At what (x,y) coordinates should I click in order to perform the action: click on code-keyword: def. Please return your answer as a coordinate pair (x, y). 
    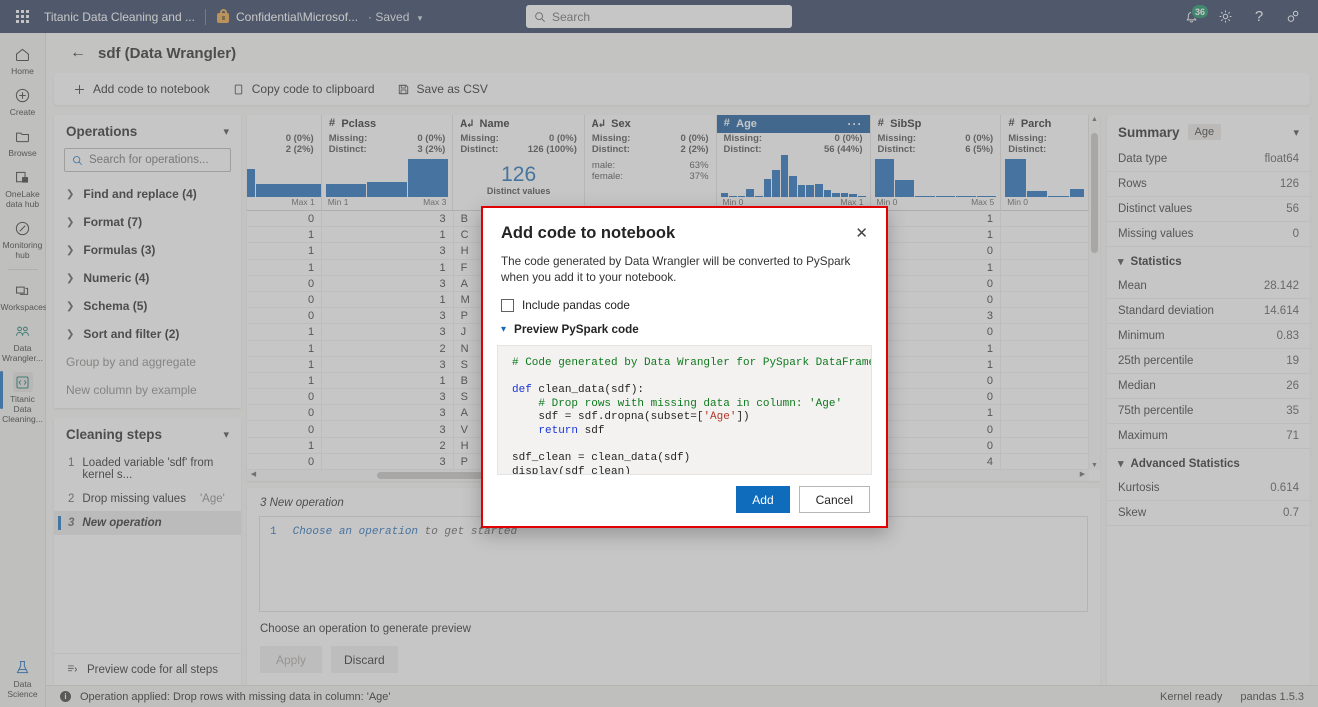
    Looking at the image, I should click on (522, 390).